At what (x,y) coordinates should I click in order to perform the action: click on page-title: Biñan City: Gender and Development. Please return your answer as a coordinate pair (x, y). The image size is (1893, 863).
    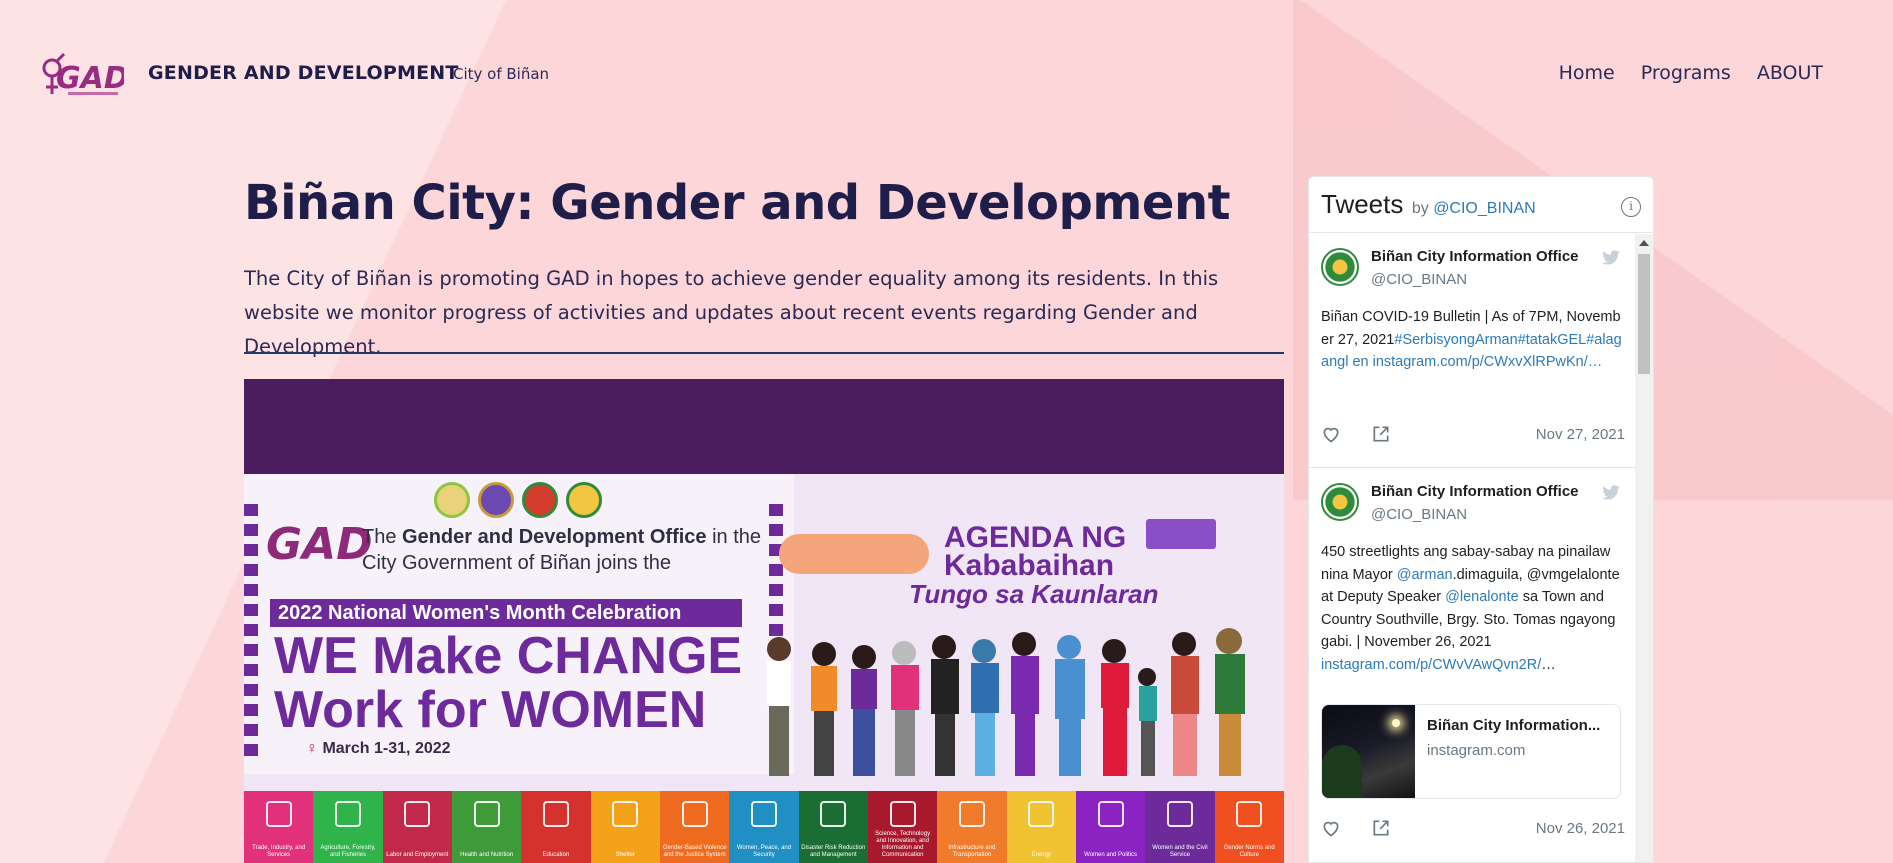
    Looking at the image, I should click on (737, 203).